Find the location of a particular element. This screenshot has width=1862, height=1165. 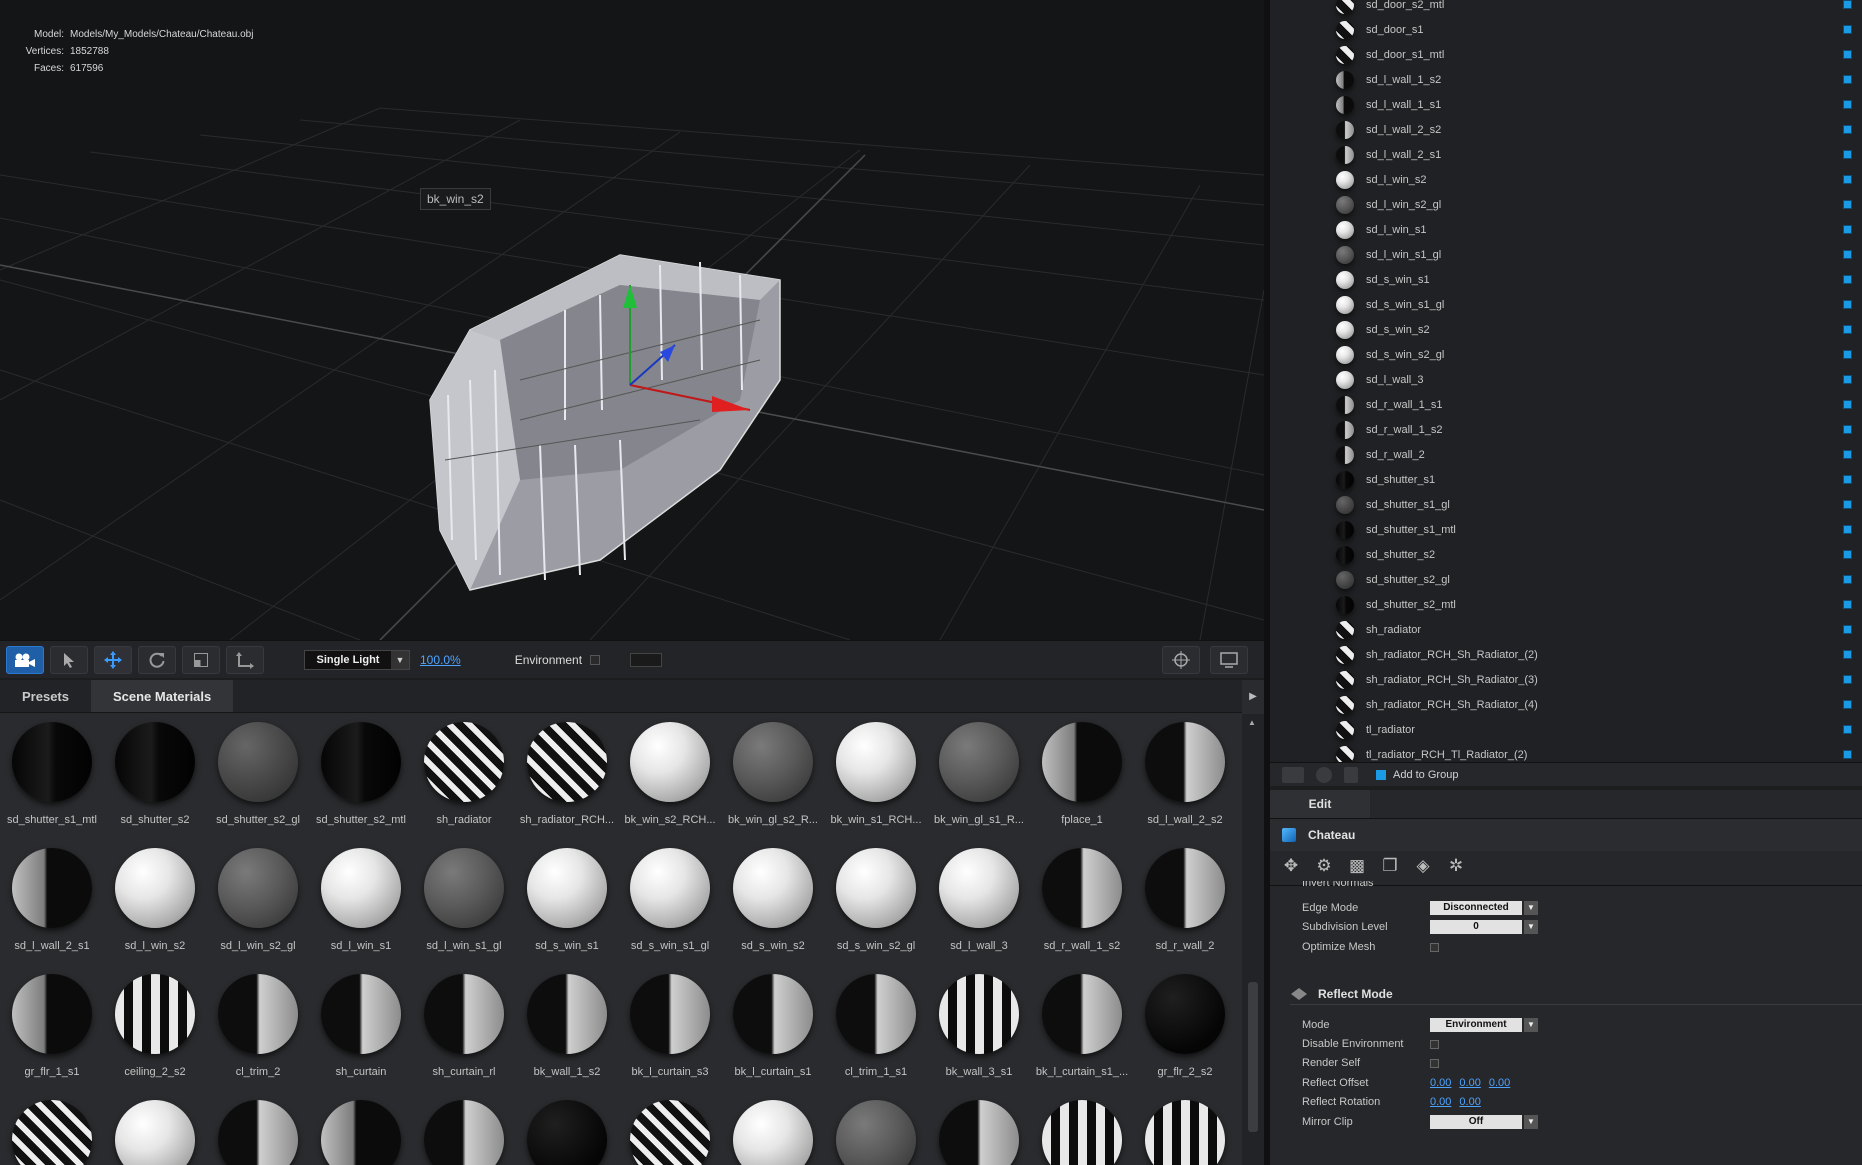

add-to-group-checkbox is located at coordinates (1381, 774).